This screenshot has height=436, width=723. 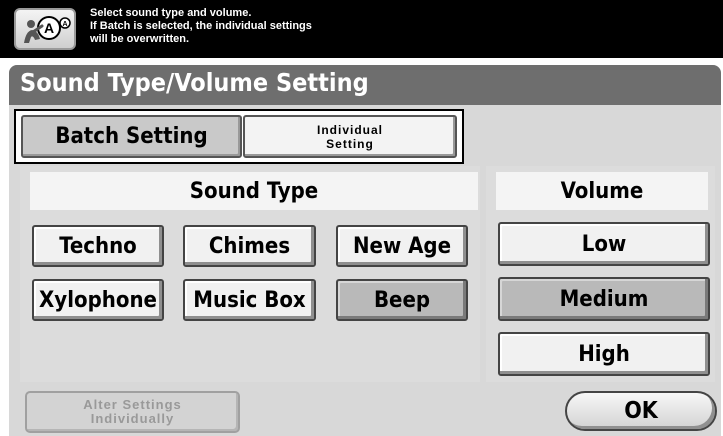 I want to click on tab-individual-label: Individual, so click(x=349, y=129).